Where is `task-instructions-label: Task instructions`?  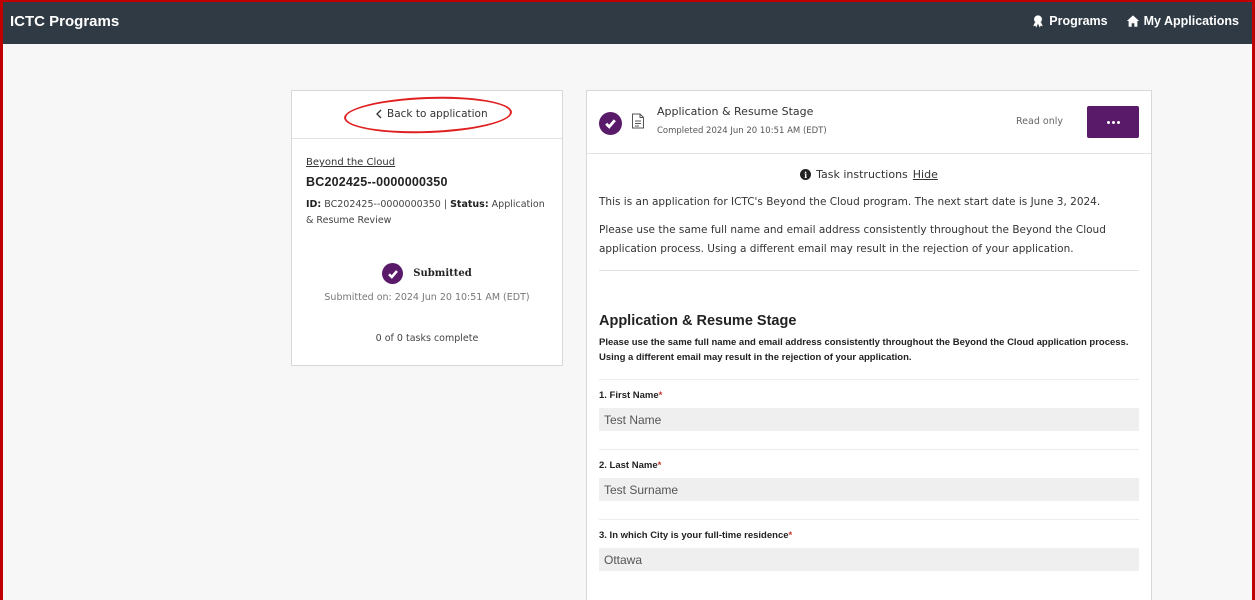 task-instructions-label: Task instructions is located at coordinates (862, 174).